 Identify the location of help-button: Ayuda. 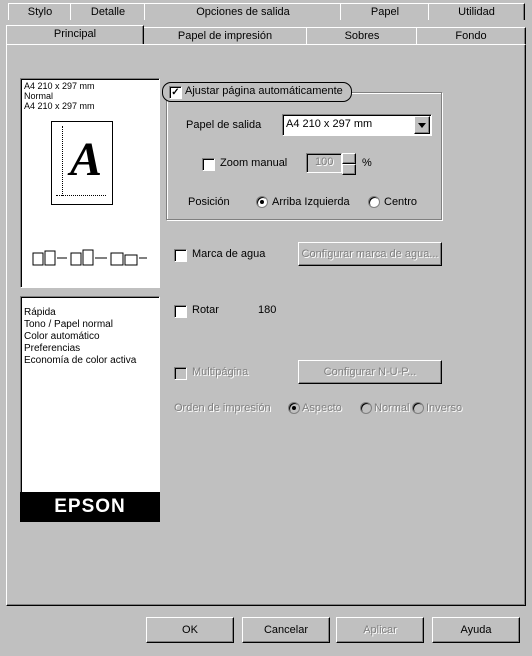
(476, 630).